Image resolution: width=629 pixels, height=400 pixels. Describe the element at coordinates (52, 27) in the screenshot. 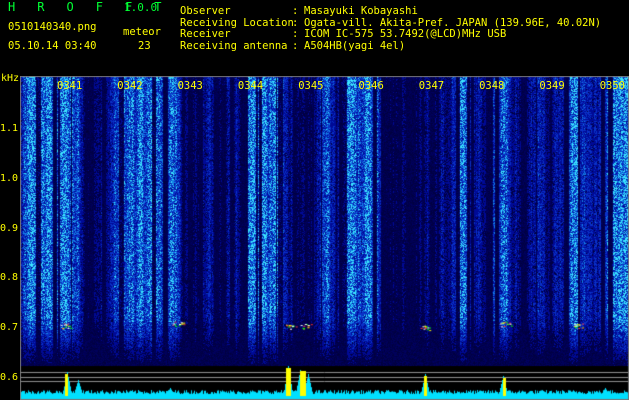

I see `image-filename: 0510140340.png` at that location.